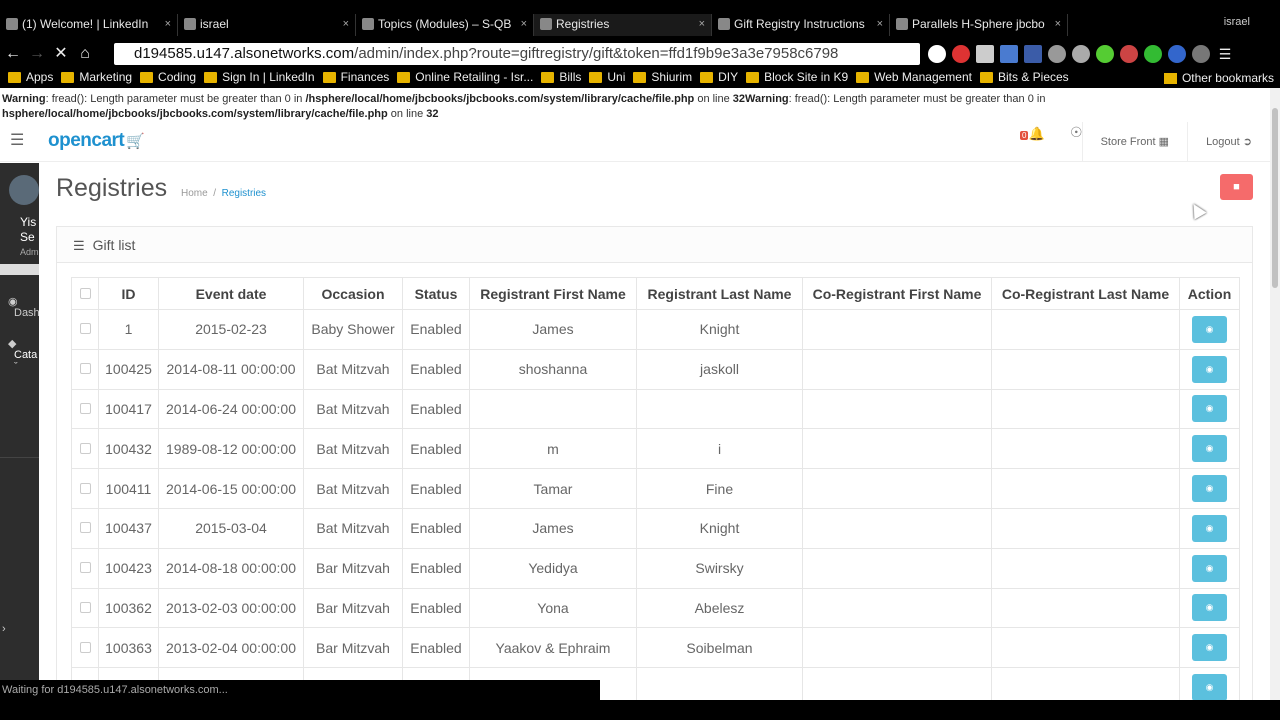  Describe the element at coordinates (85, 54) in the screenshot. I see `home-icon: ⌂` at that location.